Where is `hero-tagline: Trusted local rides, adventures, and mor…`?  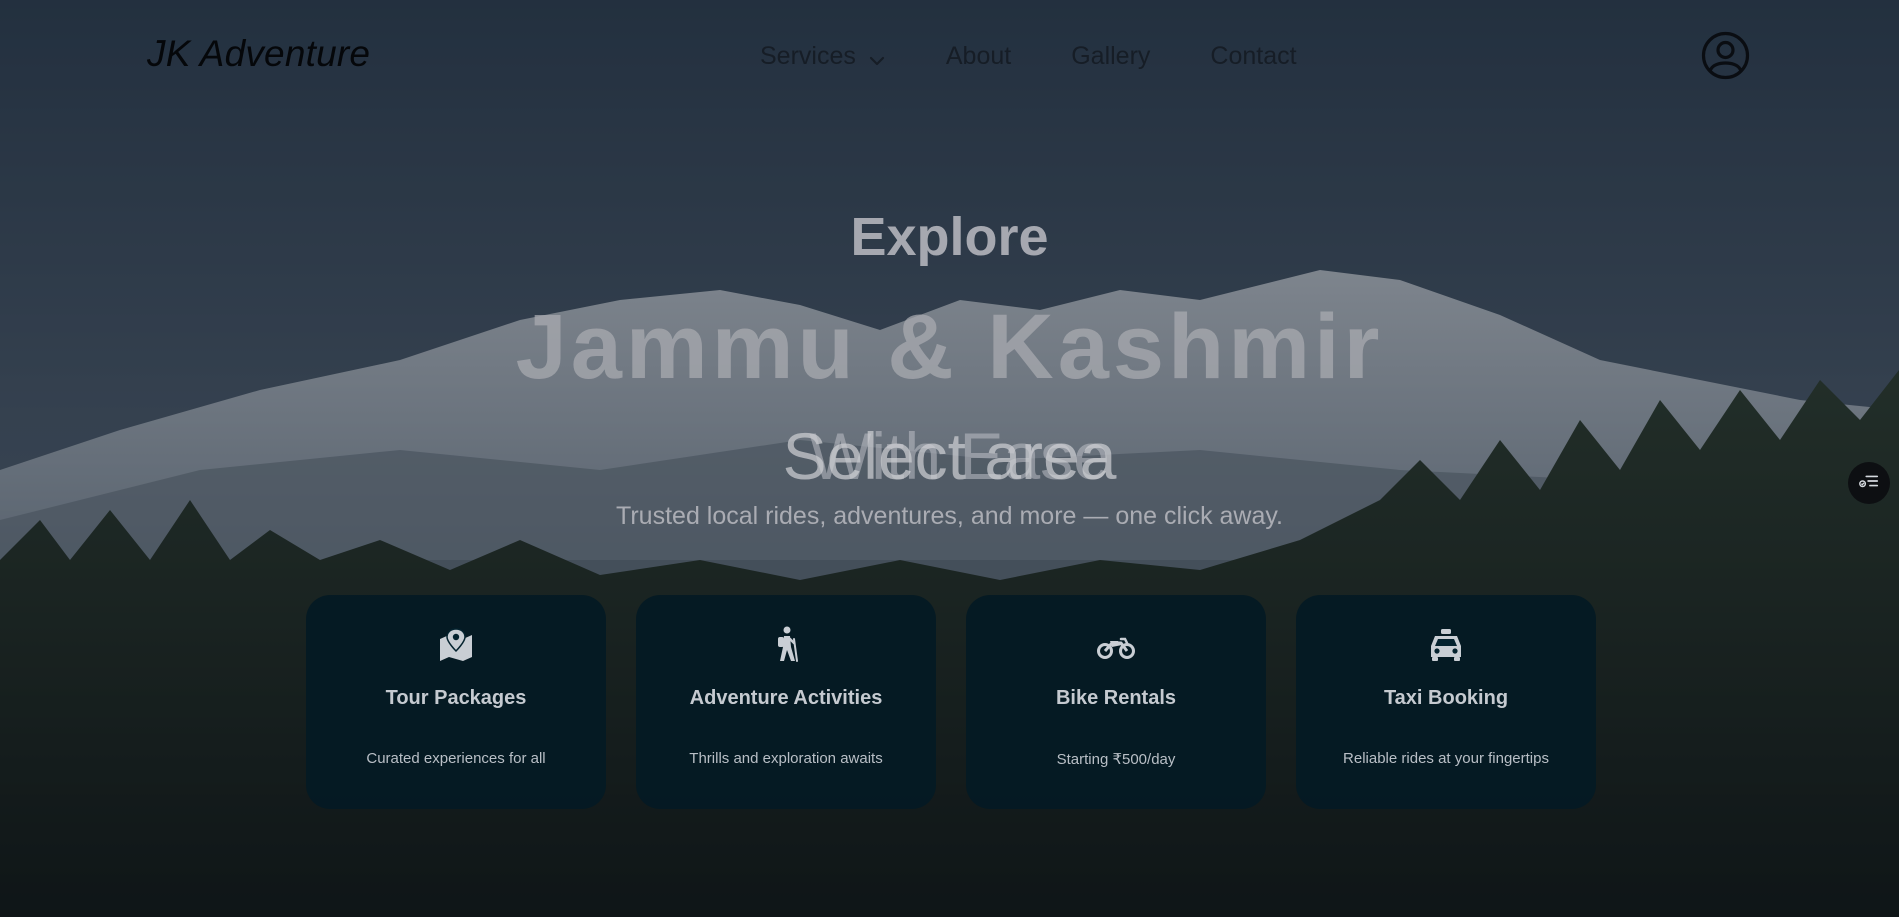 hero-tagline: Trusted local rides, adventures, and mor… is located at coordinates (949, 516).